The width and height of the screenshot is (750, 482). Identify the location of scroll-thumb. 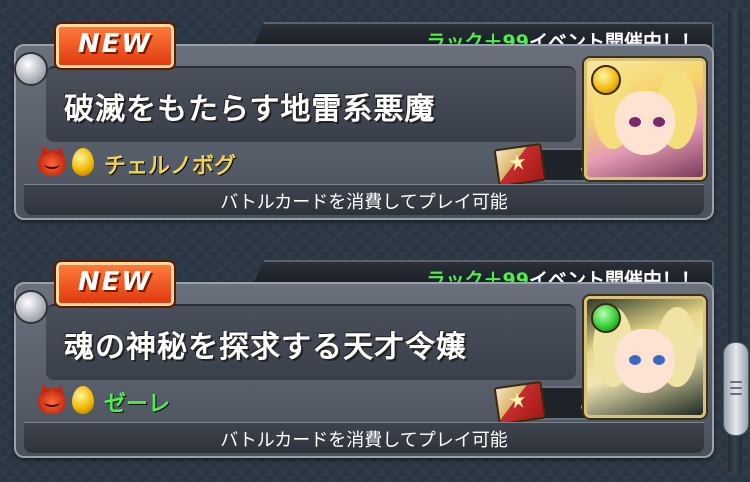
(736, 389).